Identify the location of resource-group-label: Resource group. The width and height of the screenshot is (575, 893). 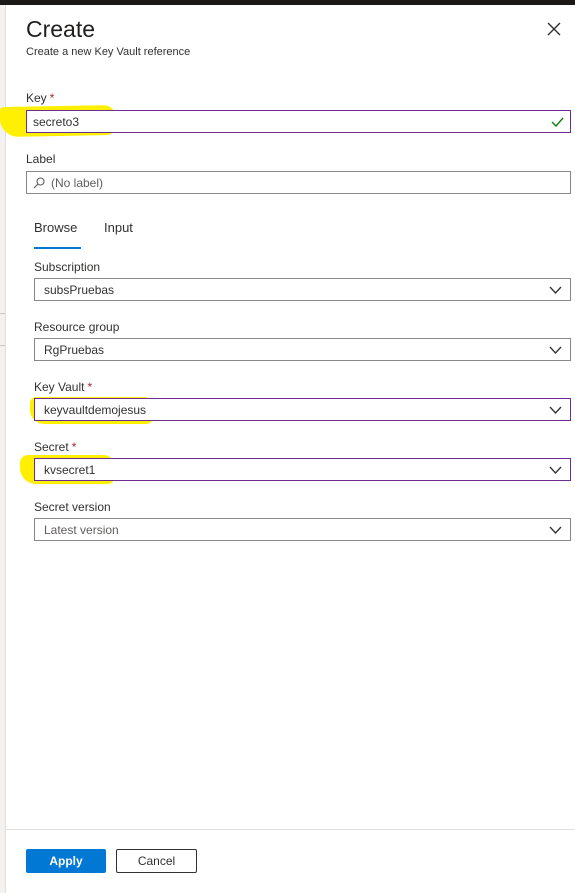
(77, 327).